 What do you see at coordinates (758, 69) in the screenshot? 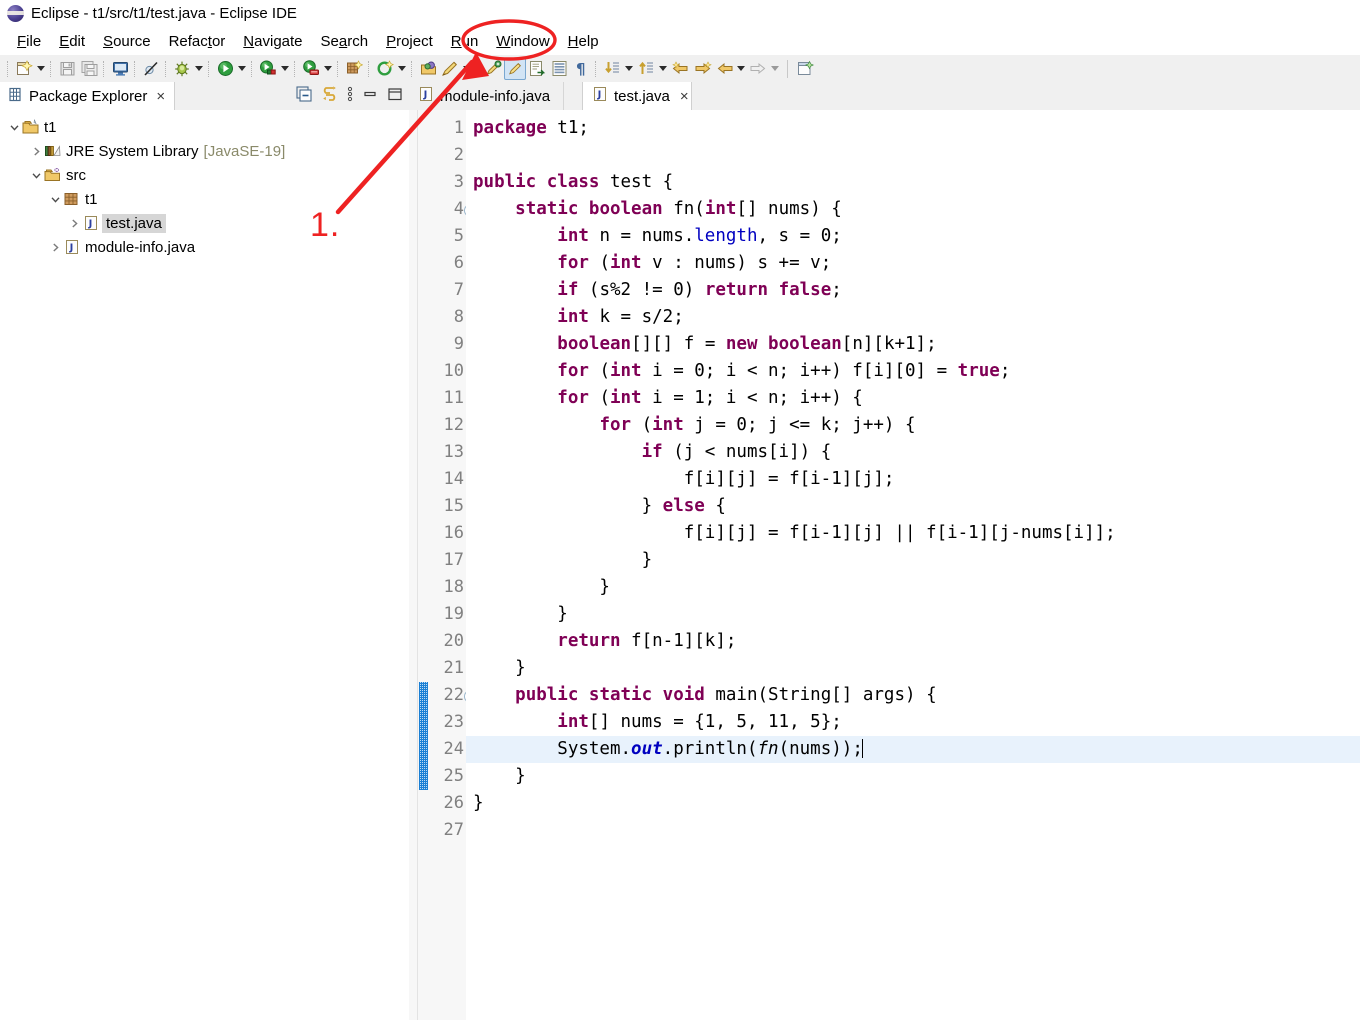
I see `next-edit-icon` at bounding box center [758, 69].